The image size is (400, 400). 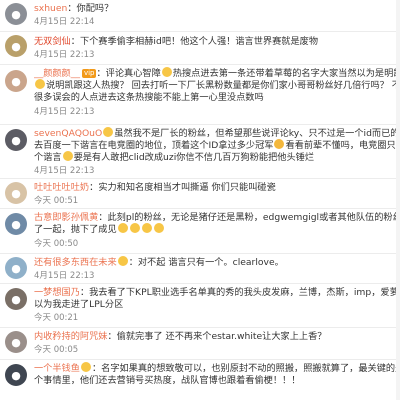 I want to click on comment-text: 评论真心智障, so click(x=133, y=73).